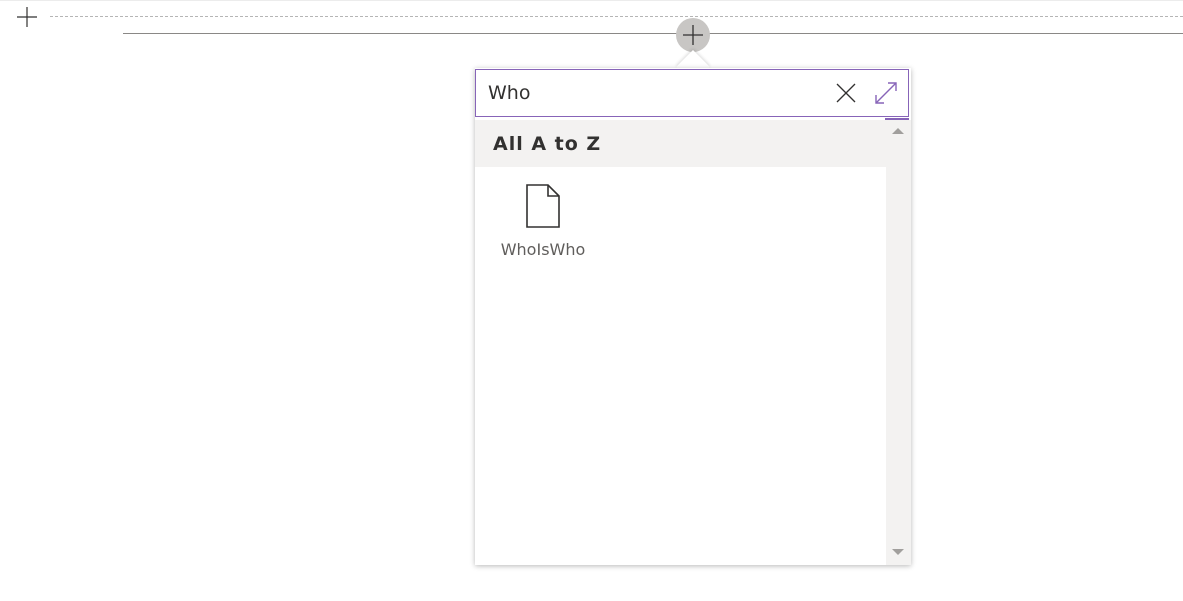  Describe the element at coordinates (543, 249) in the screenshot. I see `webpart-tile-label: WhoIsWho` at that location.